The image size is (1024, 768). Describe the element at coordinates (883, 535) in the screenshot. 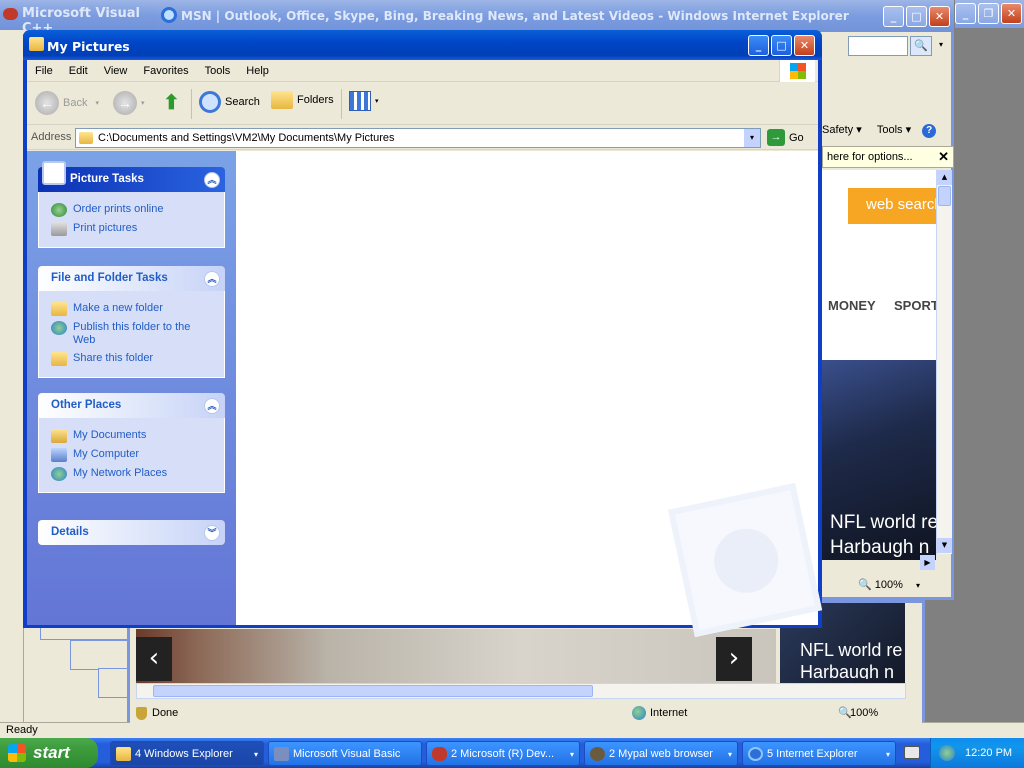

I see `news-headline: NFL world re Harbaugh n` at that location.